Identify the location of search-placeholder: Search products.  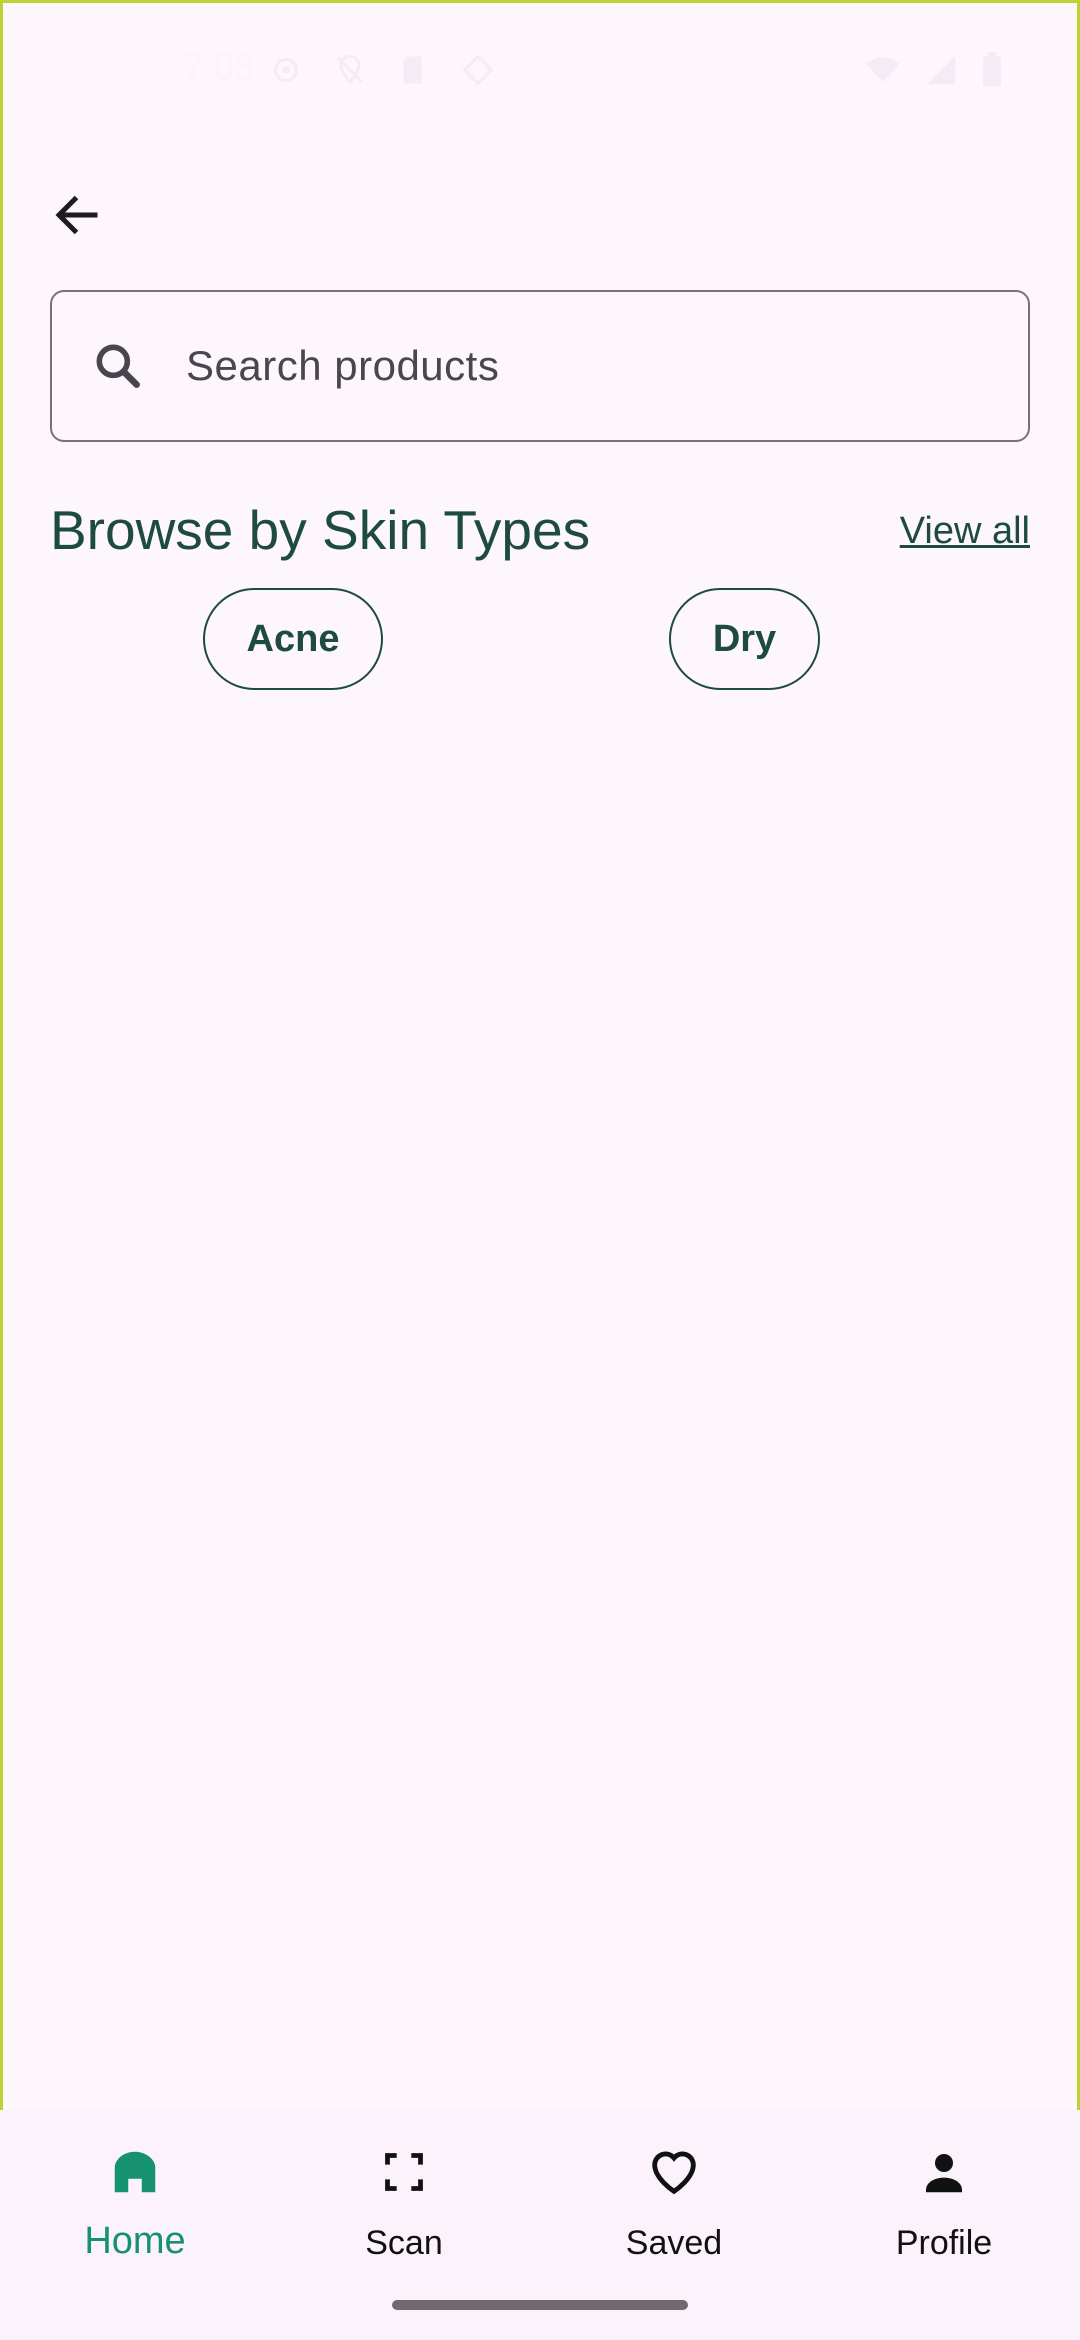
(343, 365).